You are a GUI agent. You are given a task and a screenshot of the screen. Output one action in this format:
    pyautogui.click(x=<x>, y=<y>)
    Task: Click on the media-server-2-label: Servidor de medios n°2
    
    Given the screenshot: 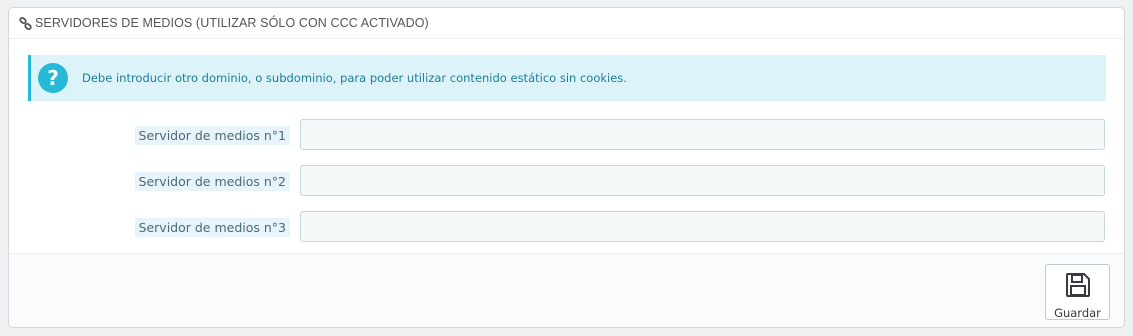 What is the action you would take?
    pyautogui.click(x=212, y=181)
    